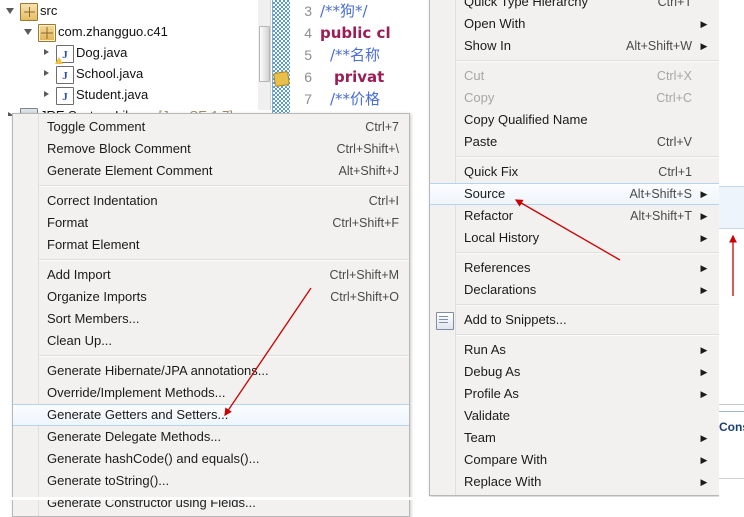 The image size is (744, 517). I want to click on menu-item-run-as: Run As ▶, so click(575, 350).